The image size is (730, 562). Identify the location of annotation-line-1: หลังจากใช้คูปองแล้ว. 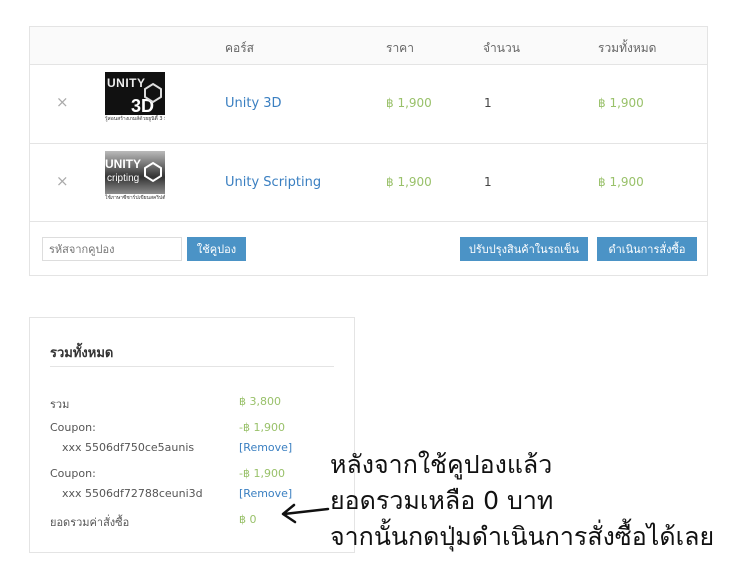
(441, 464).